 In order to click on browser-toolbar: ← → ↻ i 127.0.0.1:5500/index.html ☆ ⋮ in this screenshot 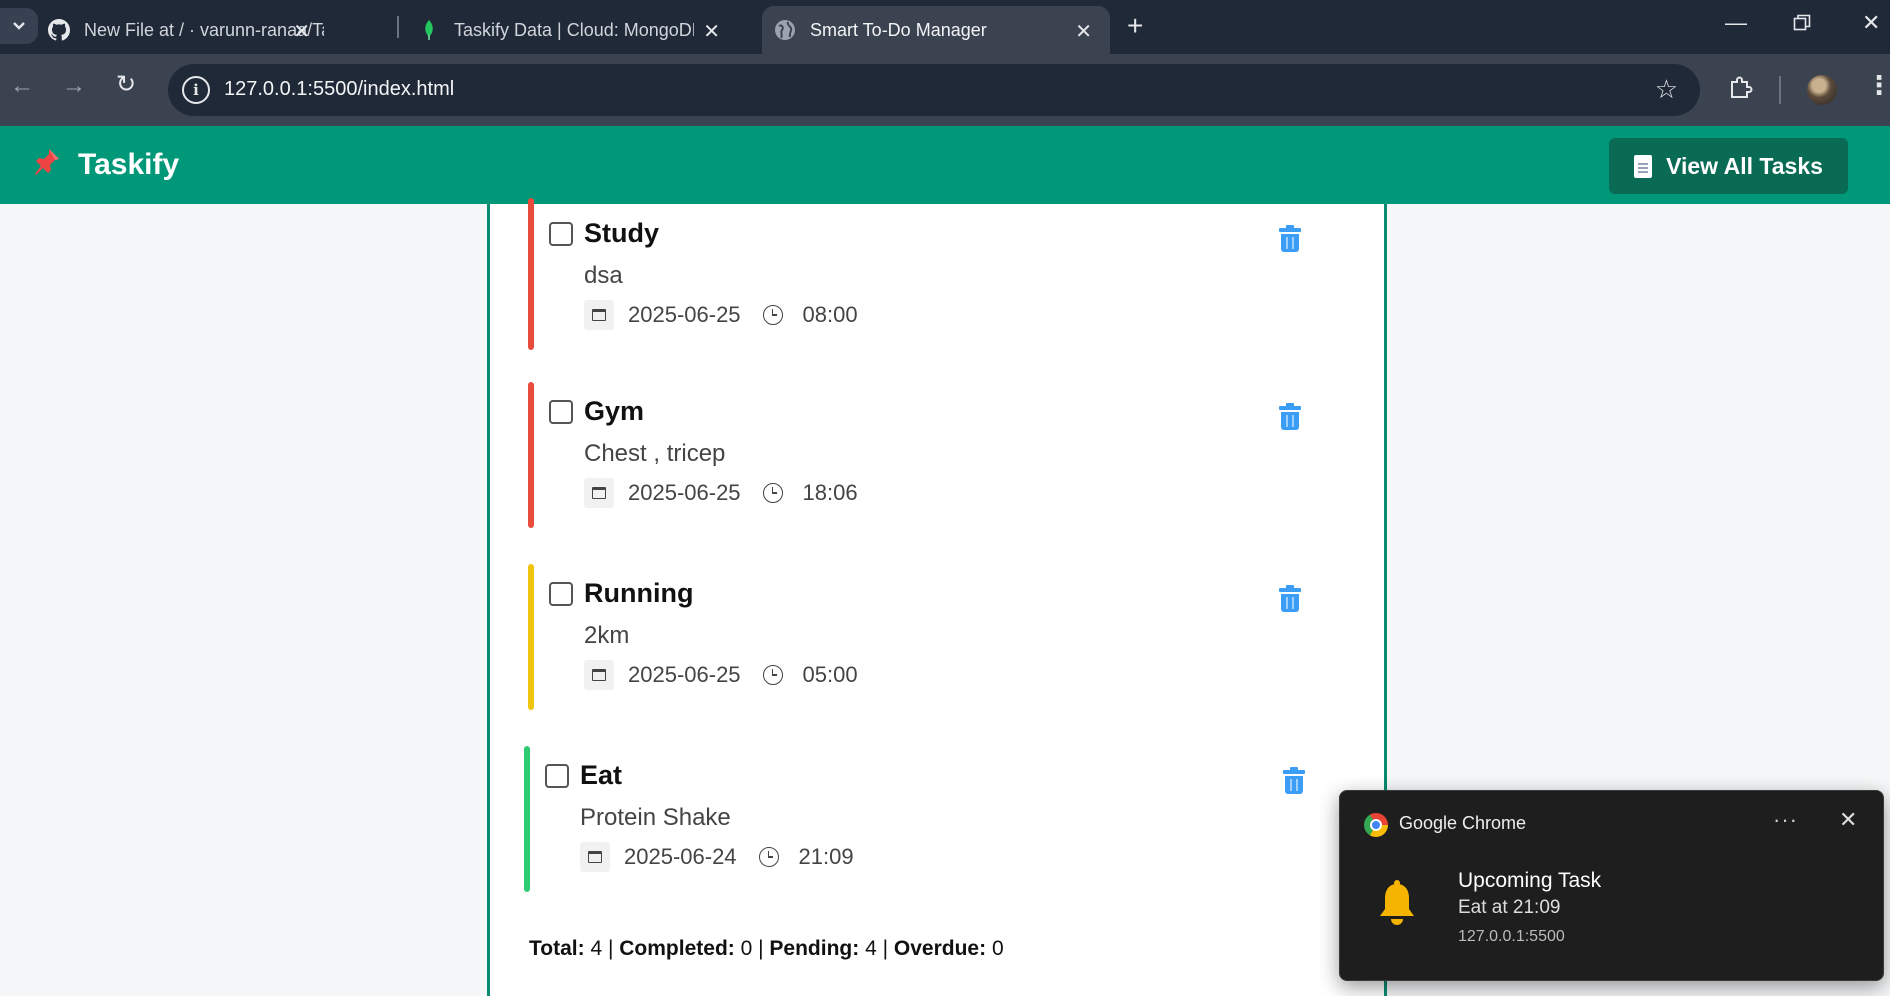, I will do `click(945, 90)`.